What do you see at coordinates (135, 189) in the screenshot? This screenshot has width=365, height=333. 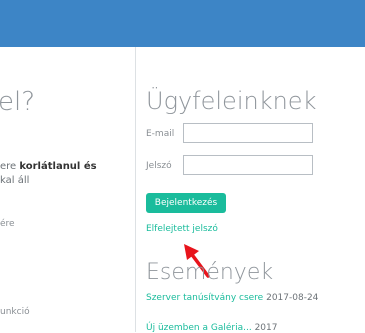 I see `column-divider` at bounding box center [135, 189].